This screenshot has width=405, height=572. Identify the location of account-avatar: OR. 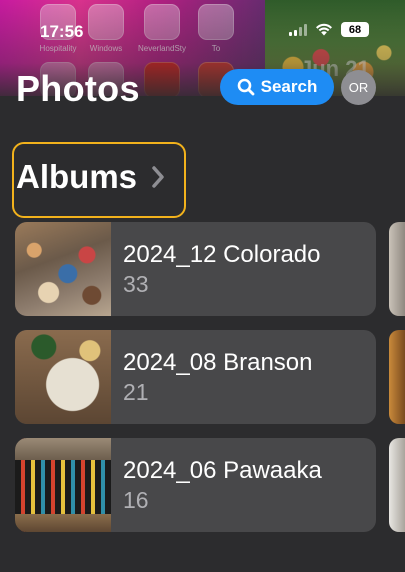
(358, 87).